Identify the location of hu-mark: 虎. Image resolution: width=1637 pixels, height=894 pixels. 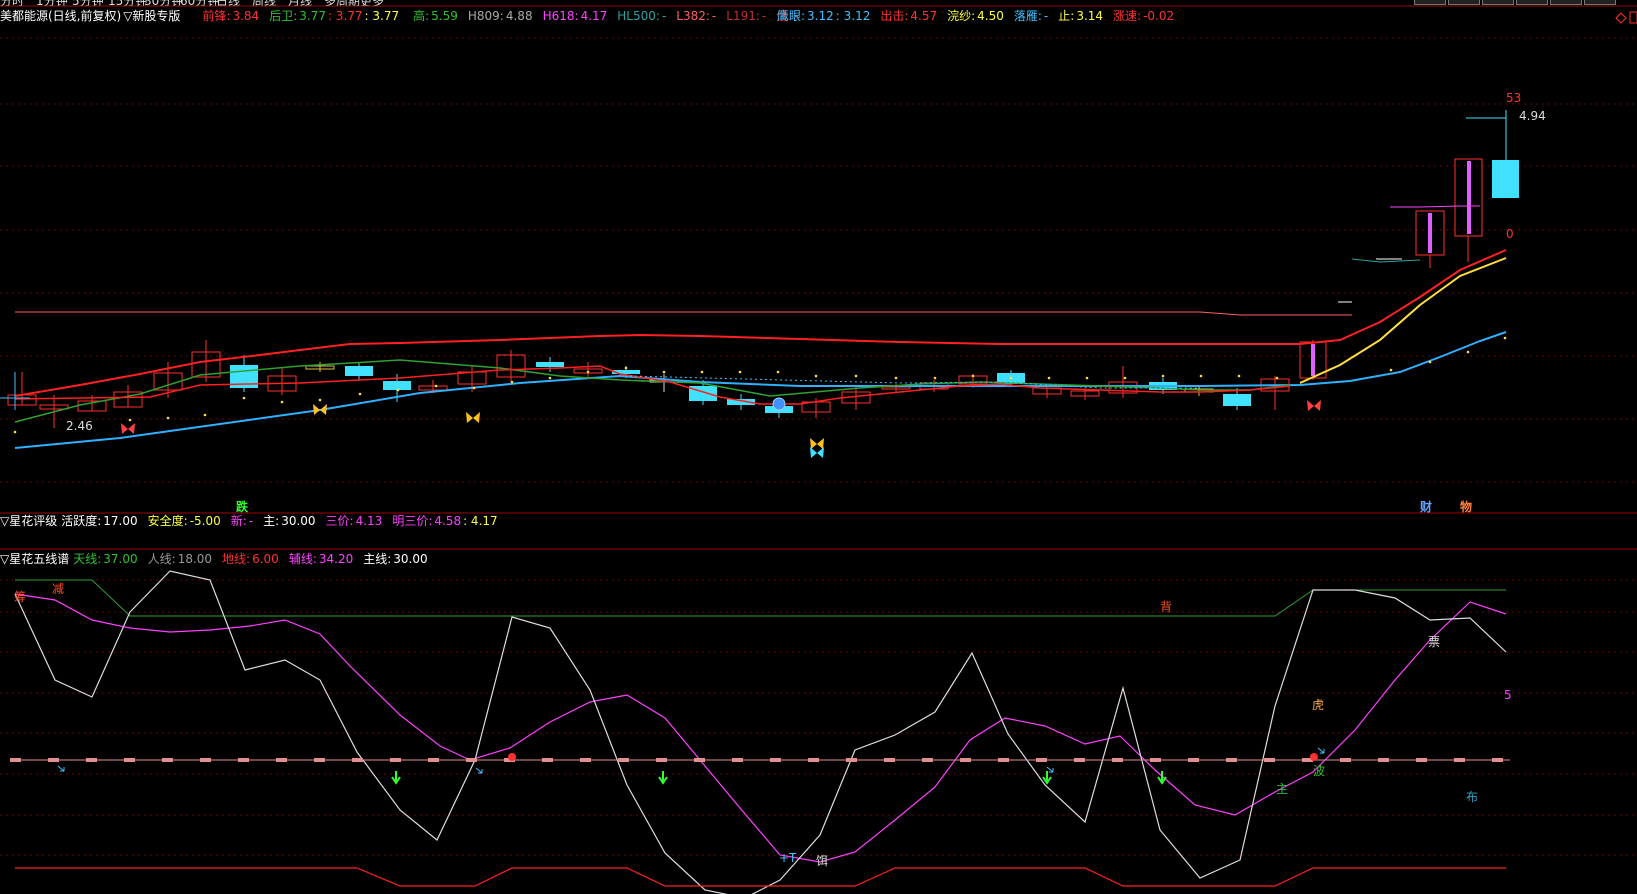
(1318, 705).